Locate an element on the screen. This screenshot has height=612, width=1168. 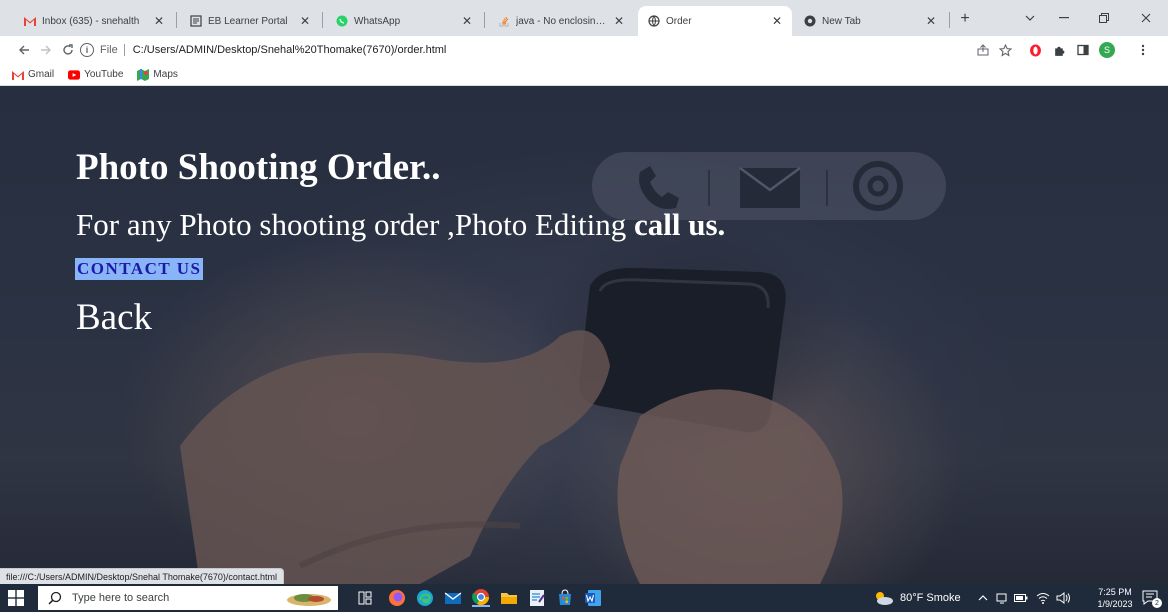
extensions-button is located at coordinates (1059, 50).